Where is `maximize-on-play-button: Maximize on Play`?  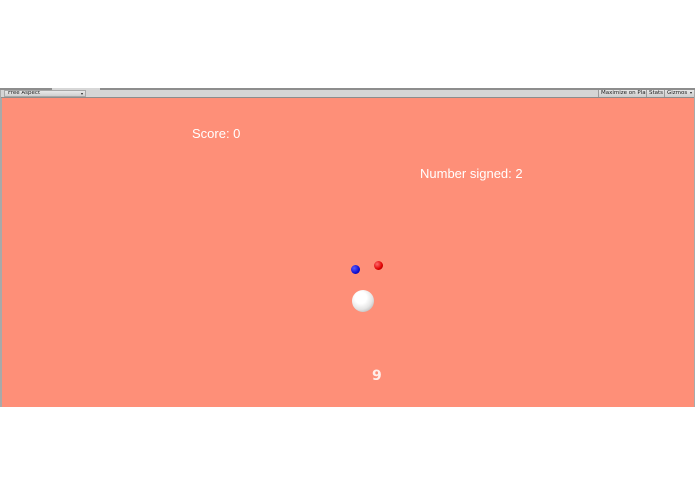 maximize-on-play-button: Maximize on Play is located at coordinates (623, 93).